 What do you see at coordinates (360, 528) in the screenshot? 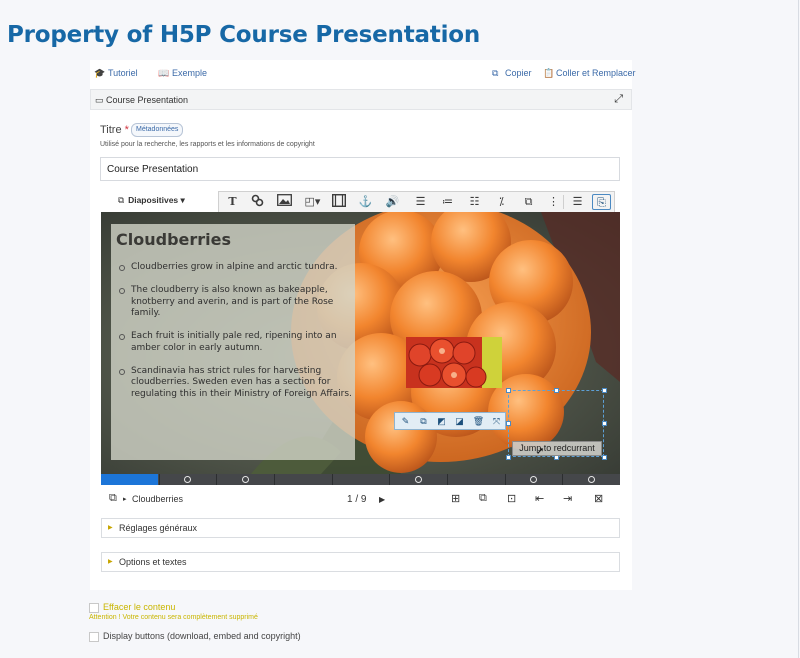
I see `general-settings-section: ▶ Réglages généraux` at bounding box center [360, 528].